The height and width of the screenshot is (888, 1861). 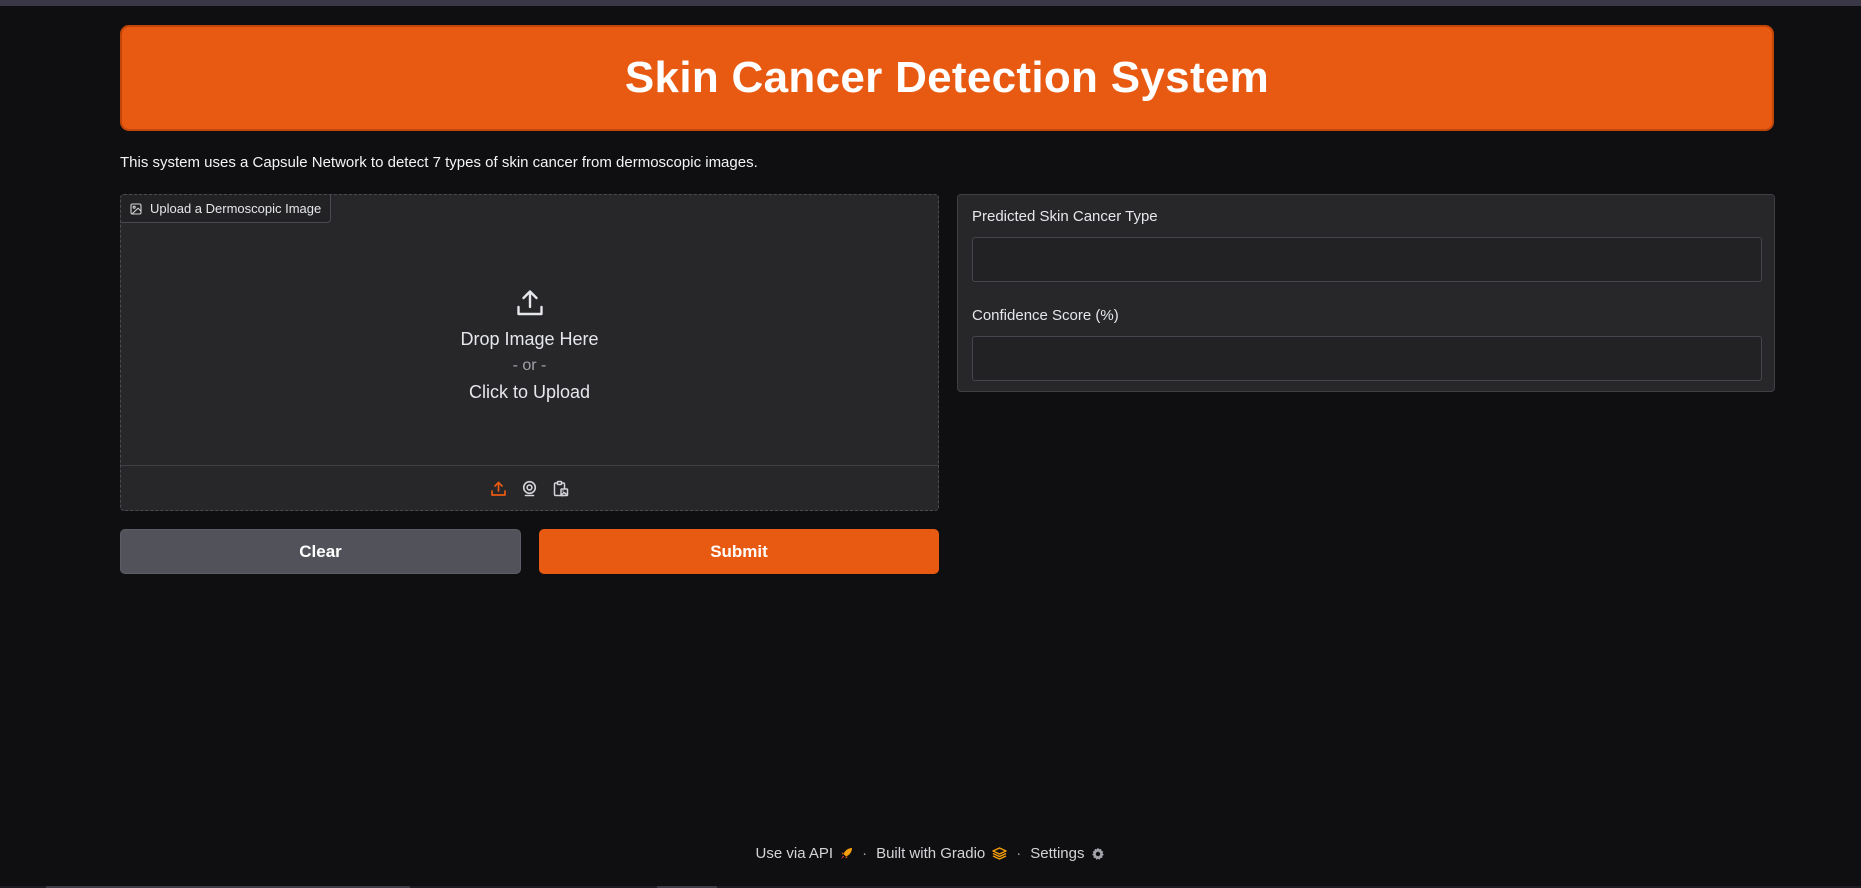 What do you see at coordinates (794, 853) in the screenshot?
I see `use-via-api-label: Use via API` at bounding box center [794, 853].